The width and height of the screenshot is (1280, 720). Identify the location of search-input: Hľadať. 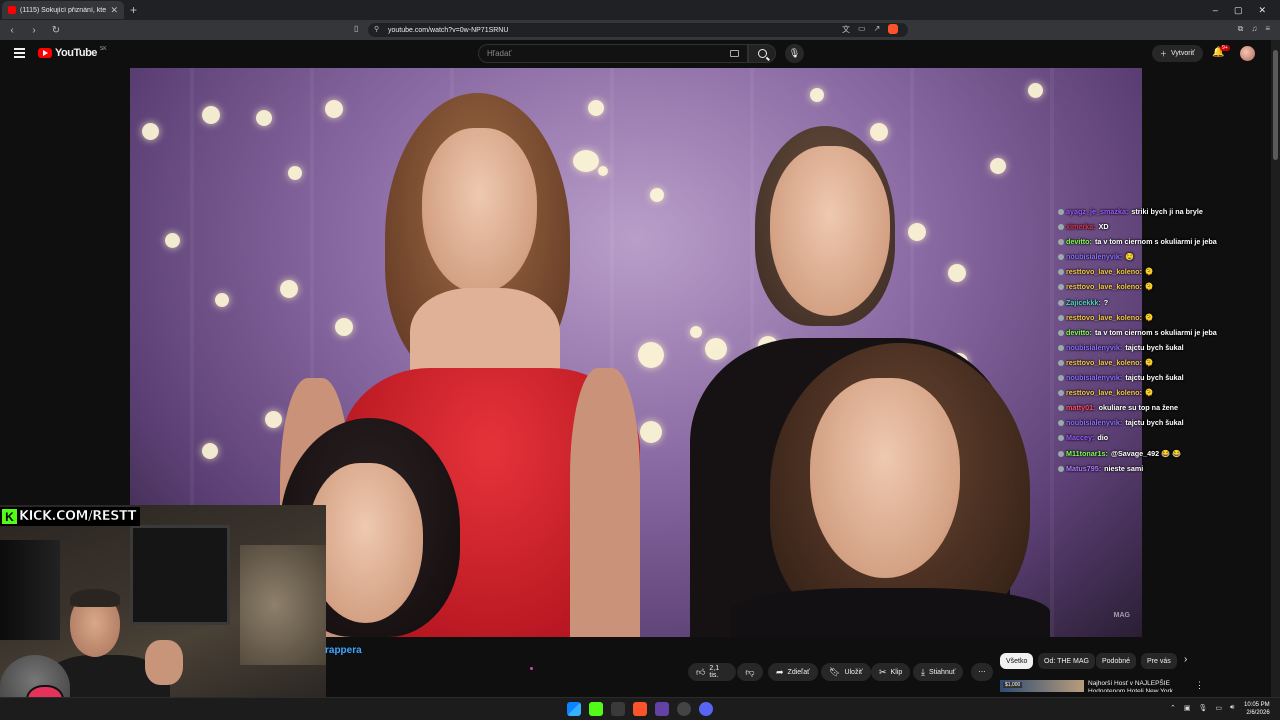
(613, 53).